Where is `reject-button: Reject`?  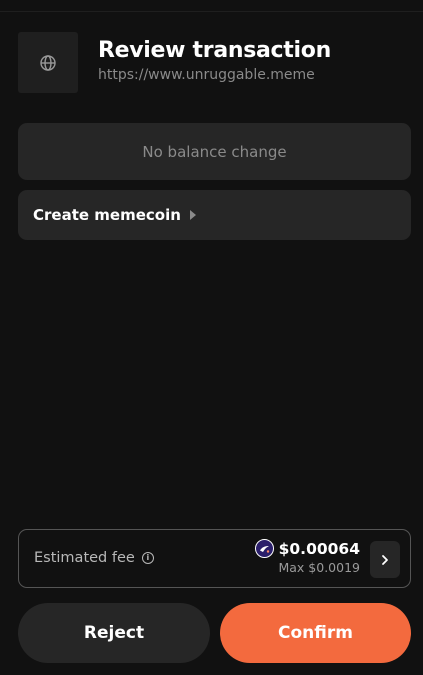 reject-button: Reject is located at coordinates (114, 633).